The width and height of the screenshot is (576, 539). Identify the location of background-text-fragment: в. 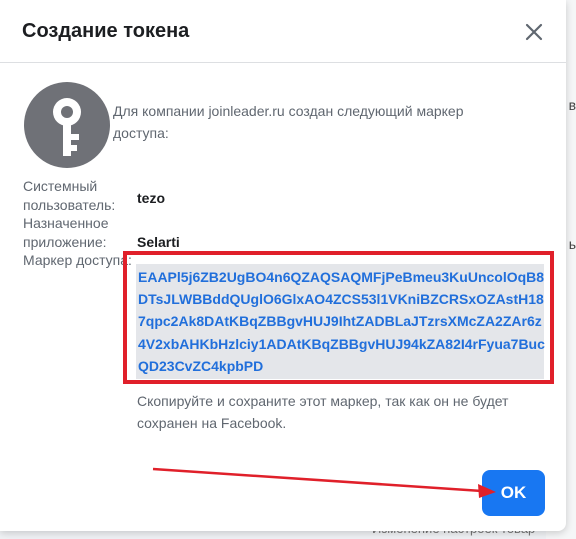
(572, 105).